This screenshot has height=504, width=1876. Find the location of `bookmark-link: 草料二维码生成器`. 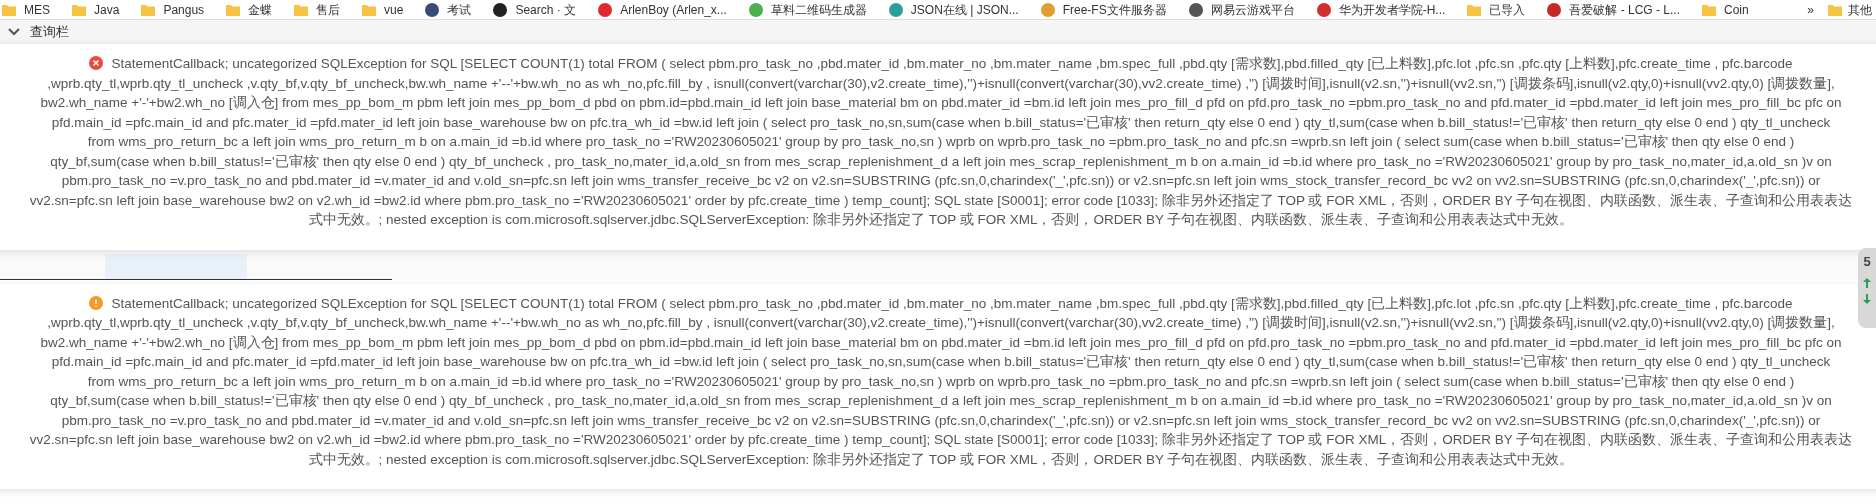

bookmark-link: 草料二维码生成器 is located at coordinates (807, 9).